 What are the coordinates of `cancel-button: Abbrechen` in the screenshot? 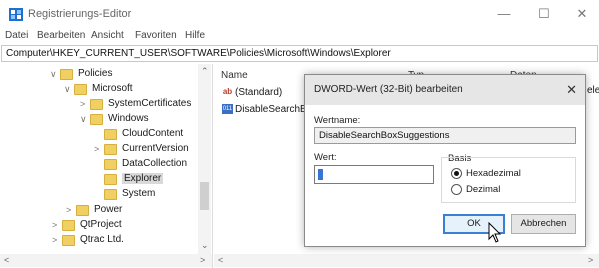 It's located at (543, 224).